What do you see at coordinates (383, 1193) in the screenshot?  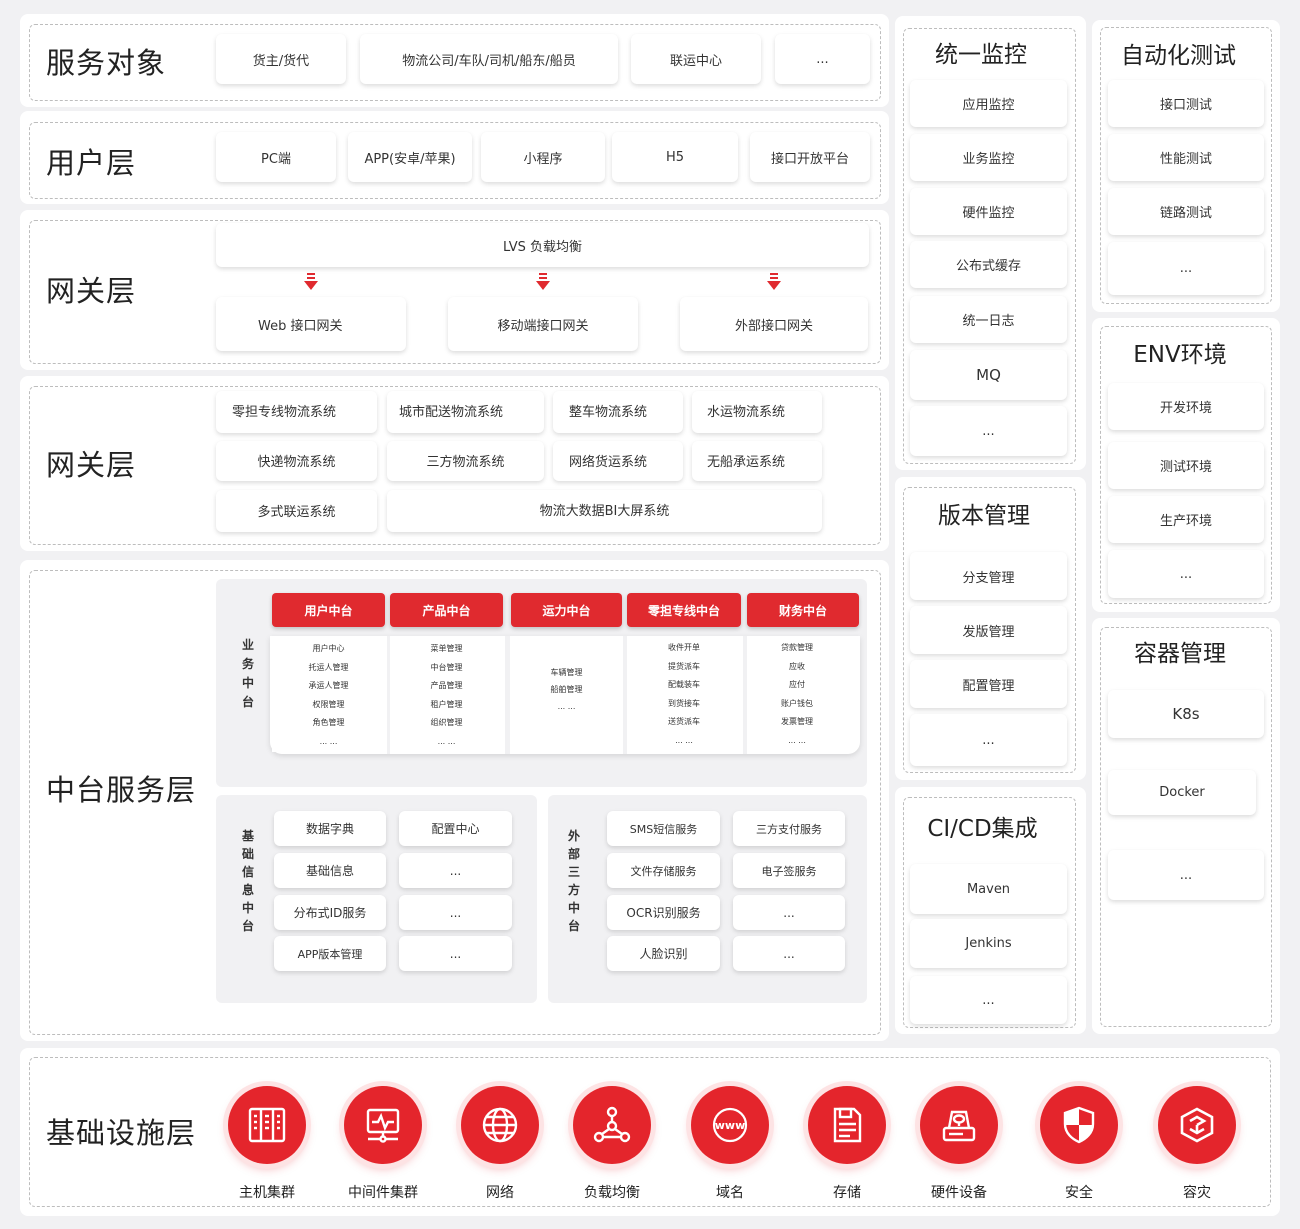 I see `infra-item-label: 中间件集群` at bounding box center [383, 1193].